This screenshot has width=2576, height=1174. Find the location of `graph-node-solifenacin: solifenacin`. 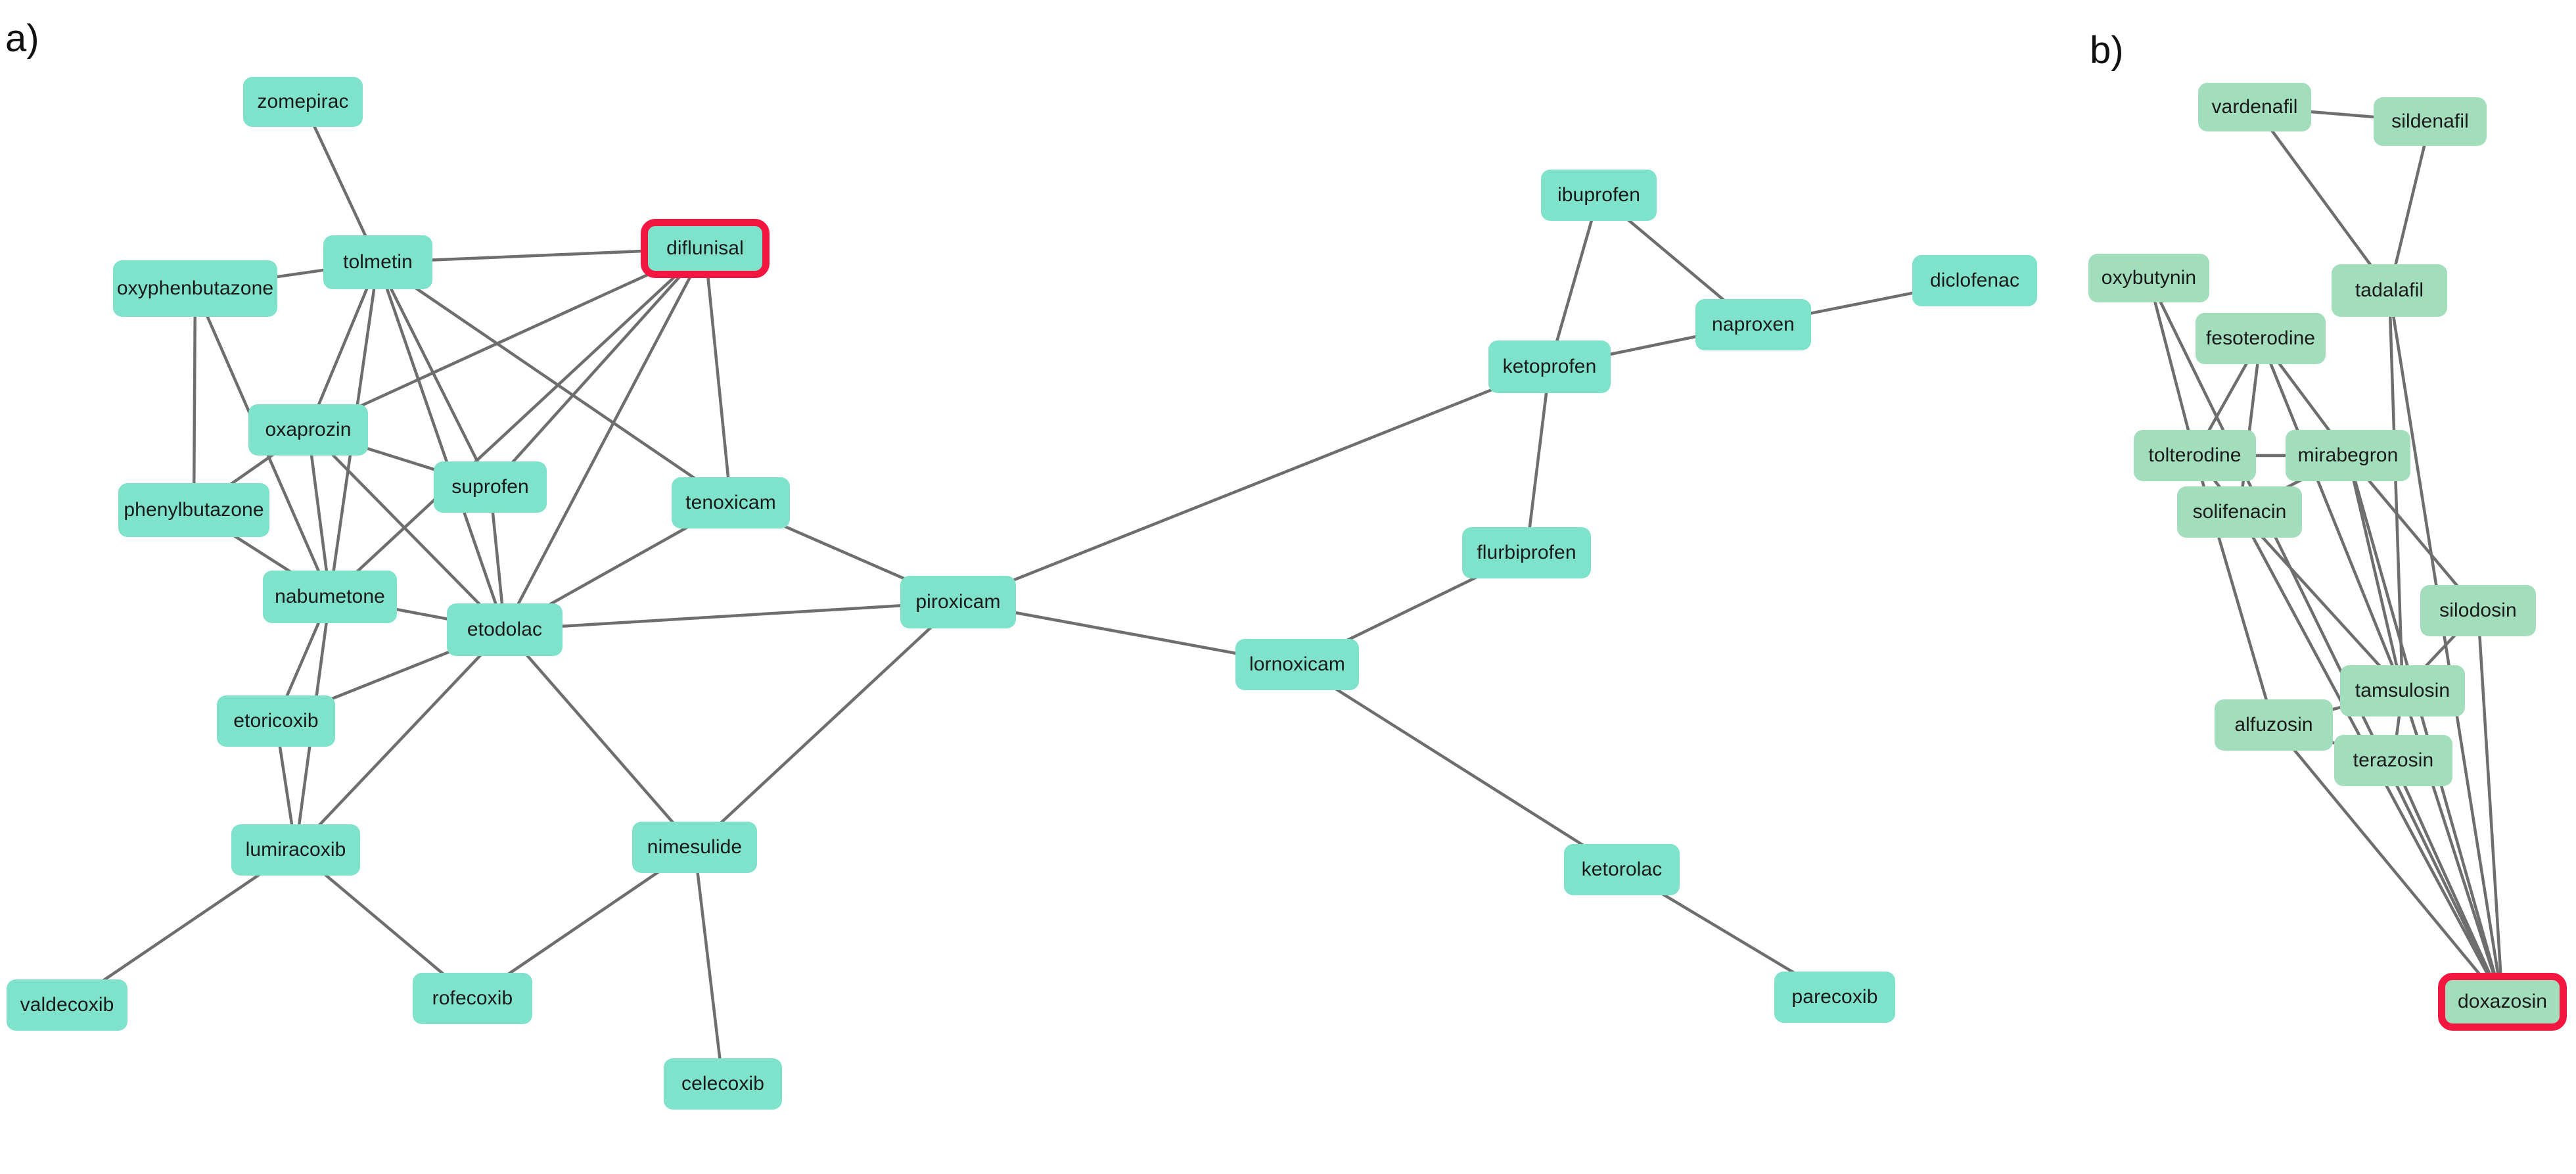

graph-node-solifenacin: solifenacin is located at coordinates (2239, 512).